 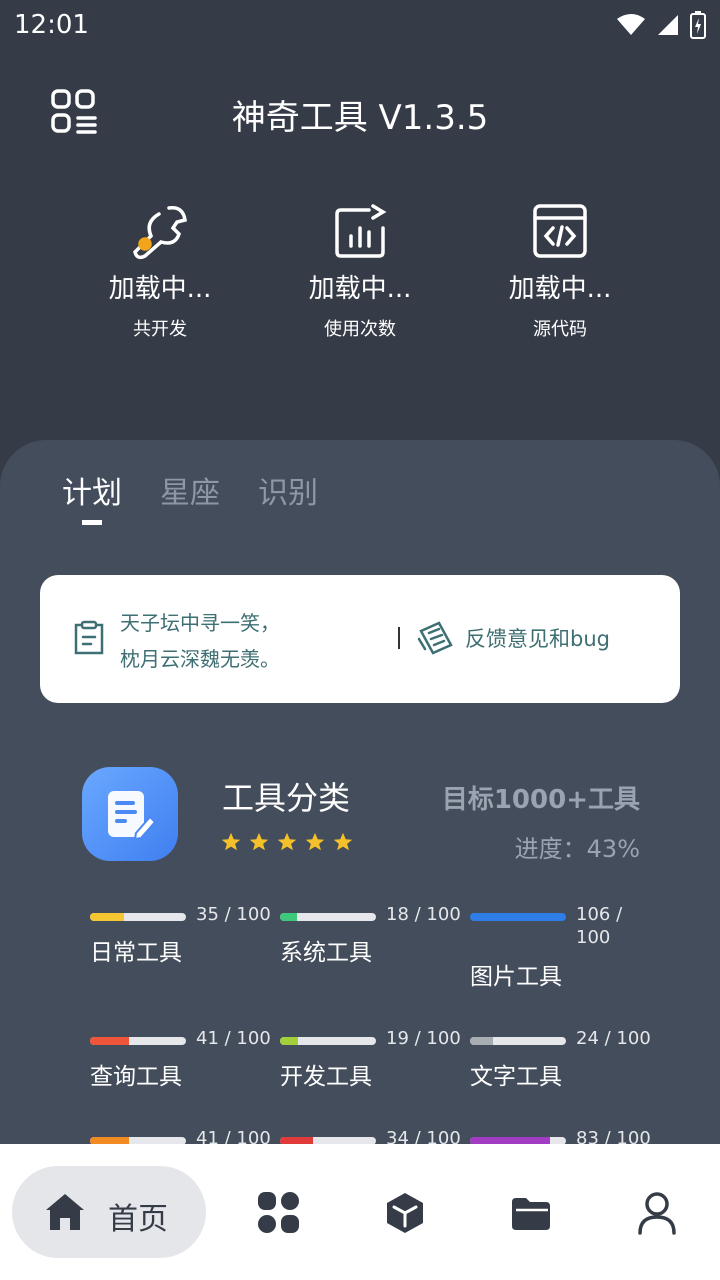 What do you see at coordinates (65, 1212) in the screenshot?
I see `home-icon` at bounding box center [65, 1212].